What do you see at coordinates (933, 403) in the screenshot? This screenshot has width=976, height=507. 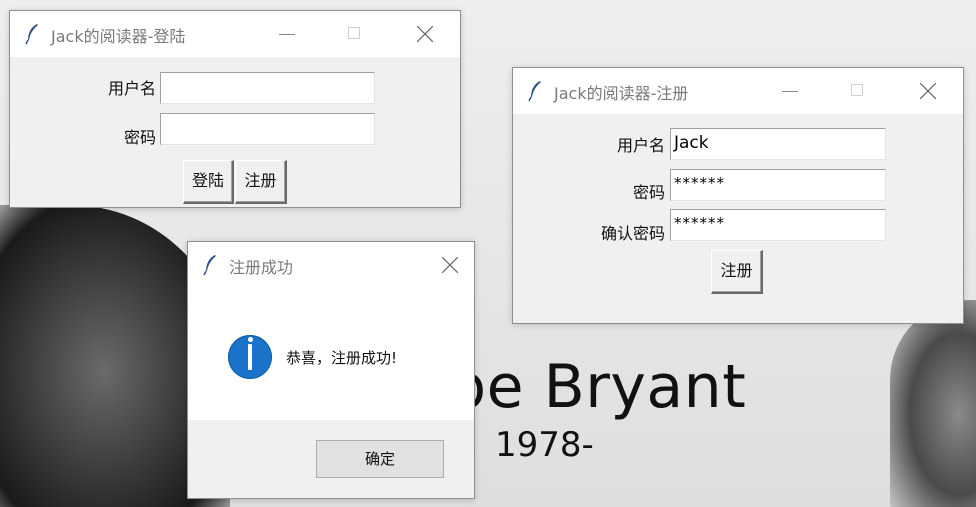 I see `wallpaper-photo-right` at bounding box center [933, 403].